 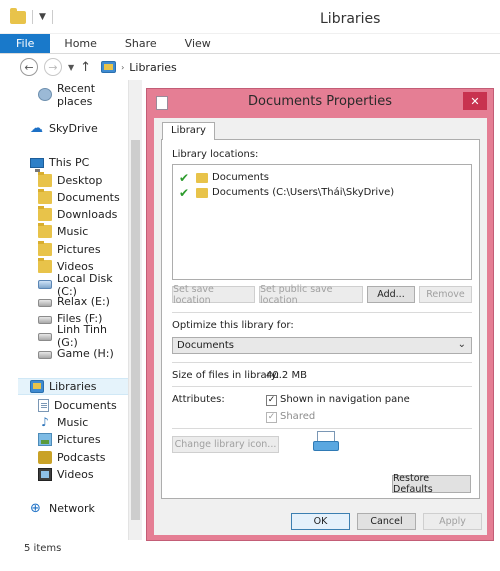 I want to click on default-save-check-icon: ✔, so click(x=184, y=177).